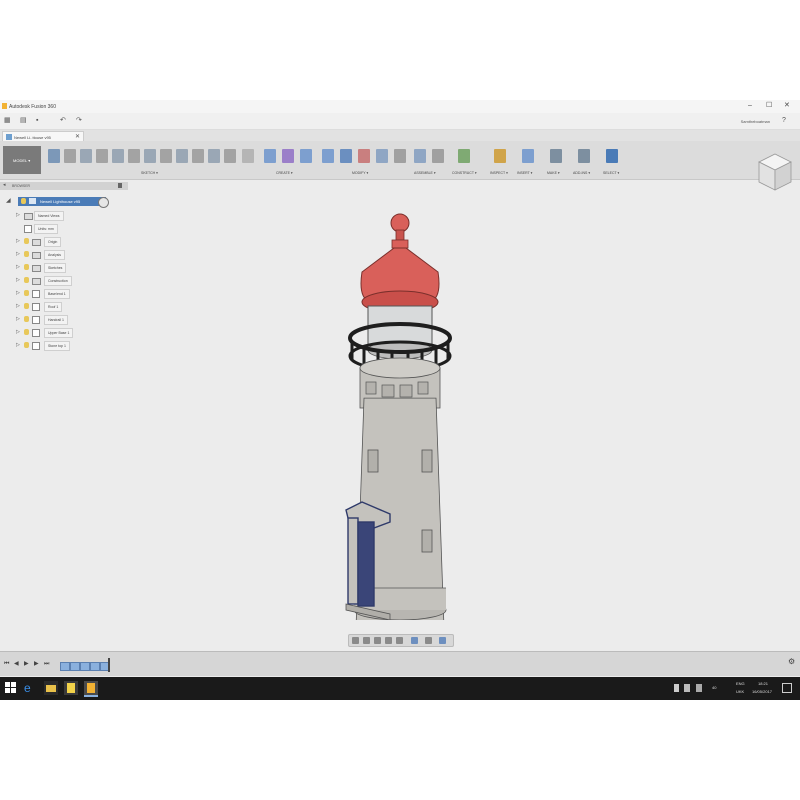  What do you see at coordinates (382, 156) in the screenshot?
I see `shell-icon` at bounding box center [382, 156].